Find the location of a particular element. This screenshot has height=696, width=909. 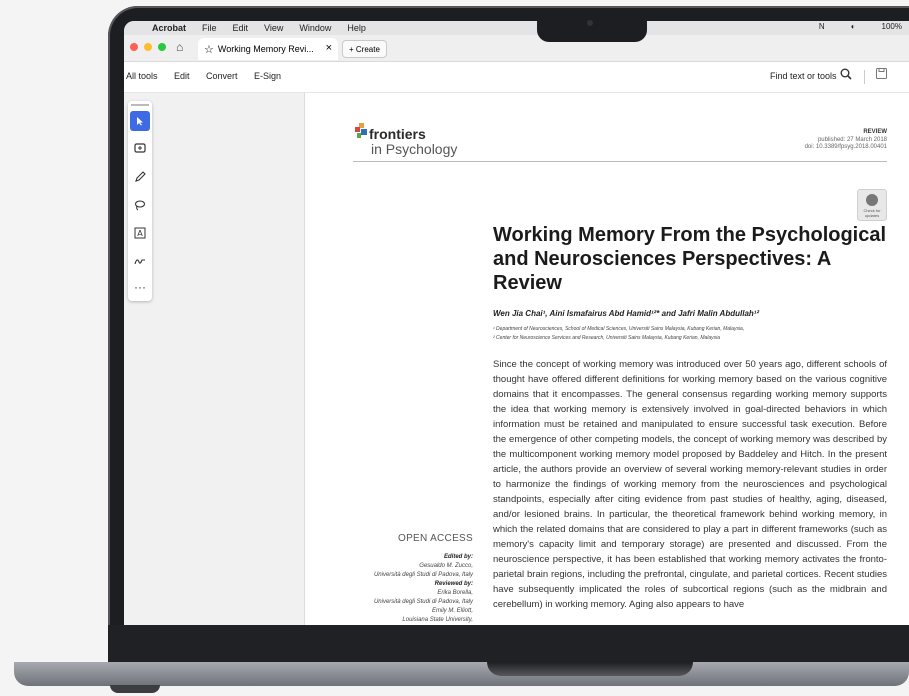

header-divider is located at coordinates (620, 161).